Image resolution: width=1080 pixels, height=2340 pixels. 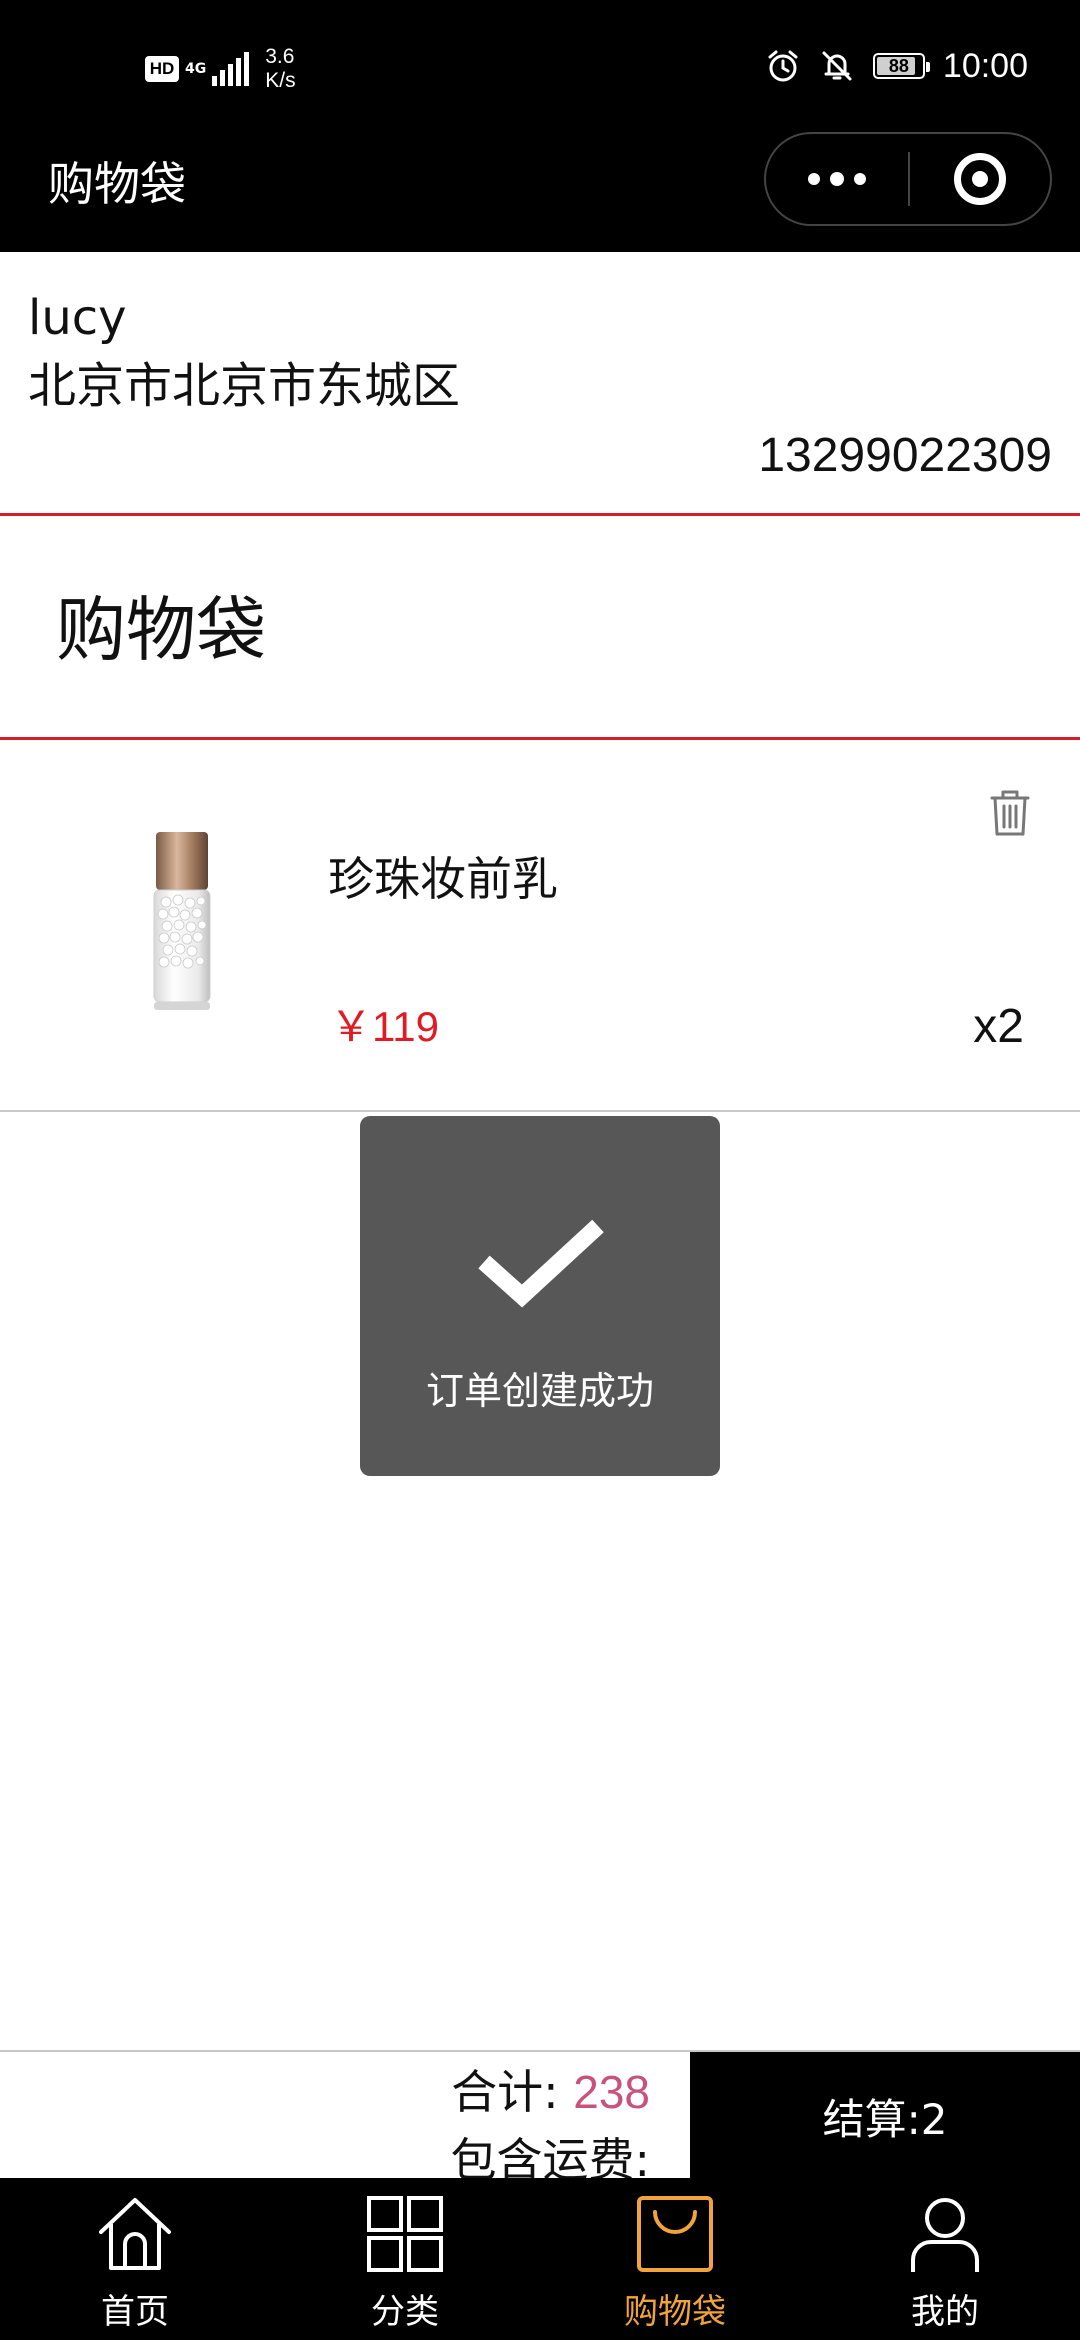 What do you see at coordinates (280, 80) in the screenshot?
I see `speed-unit: K/s` at bounding box center [280, 80].